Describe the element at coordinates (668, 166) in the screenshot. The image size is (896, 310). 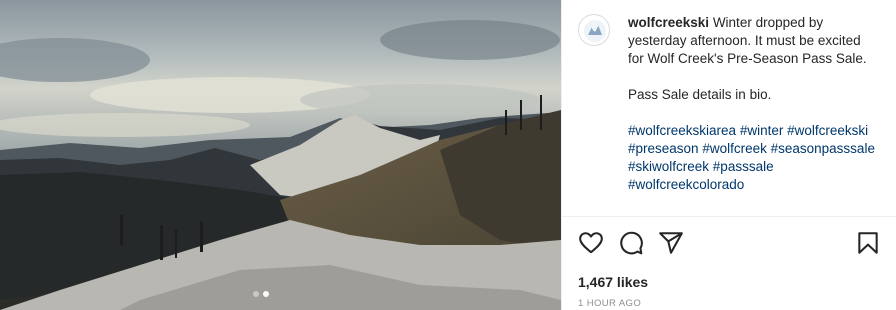
I see `hashtag-link: #skiwolfcreek` at that location.